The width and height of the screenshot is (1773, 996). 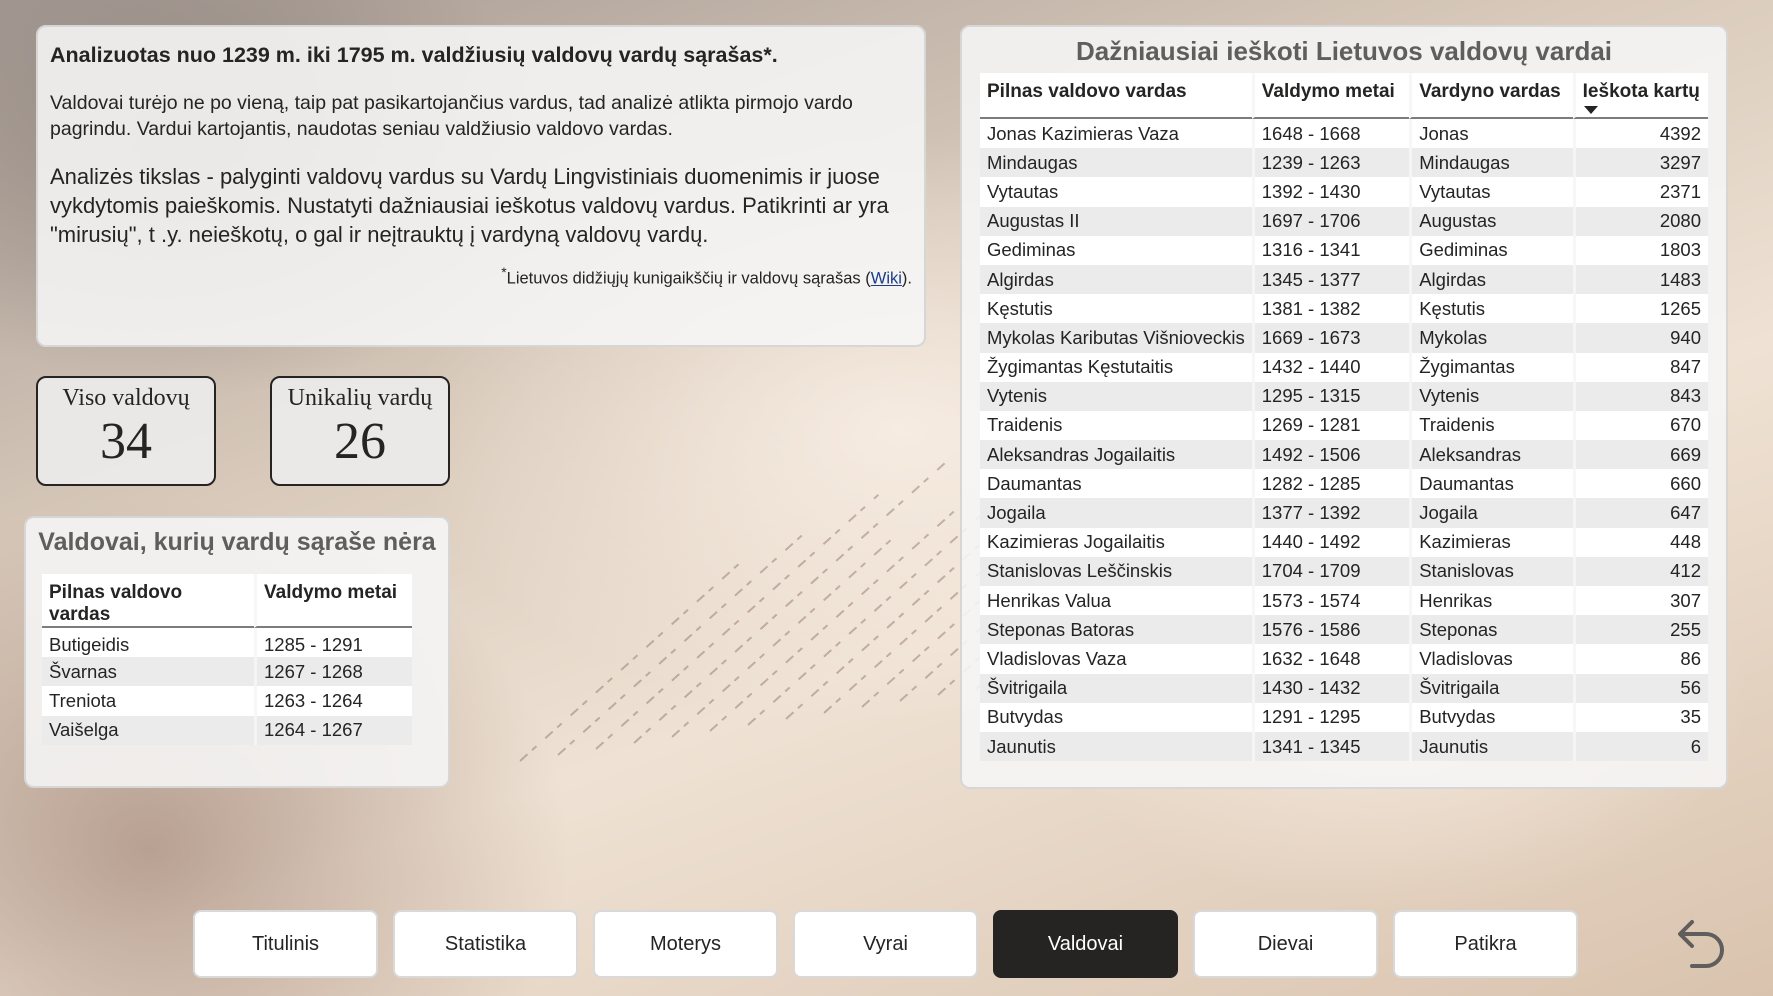 What do you see at coordinates (885, 944) in the screenshot?
I see `nav-button-vyrai: Vyrai` at bounding box center [885, 944].